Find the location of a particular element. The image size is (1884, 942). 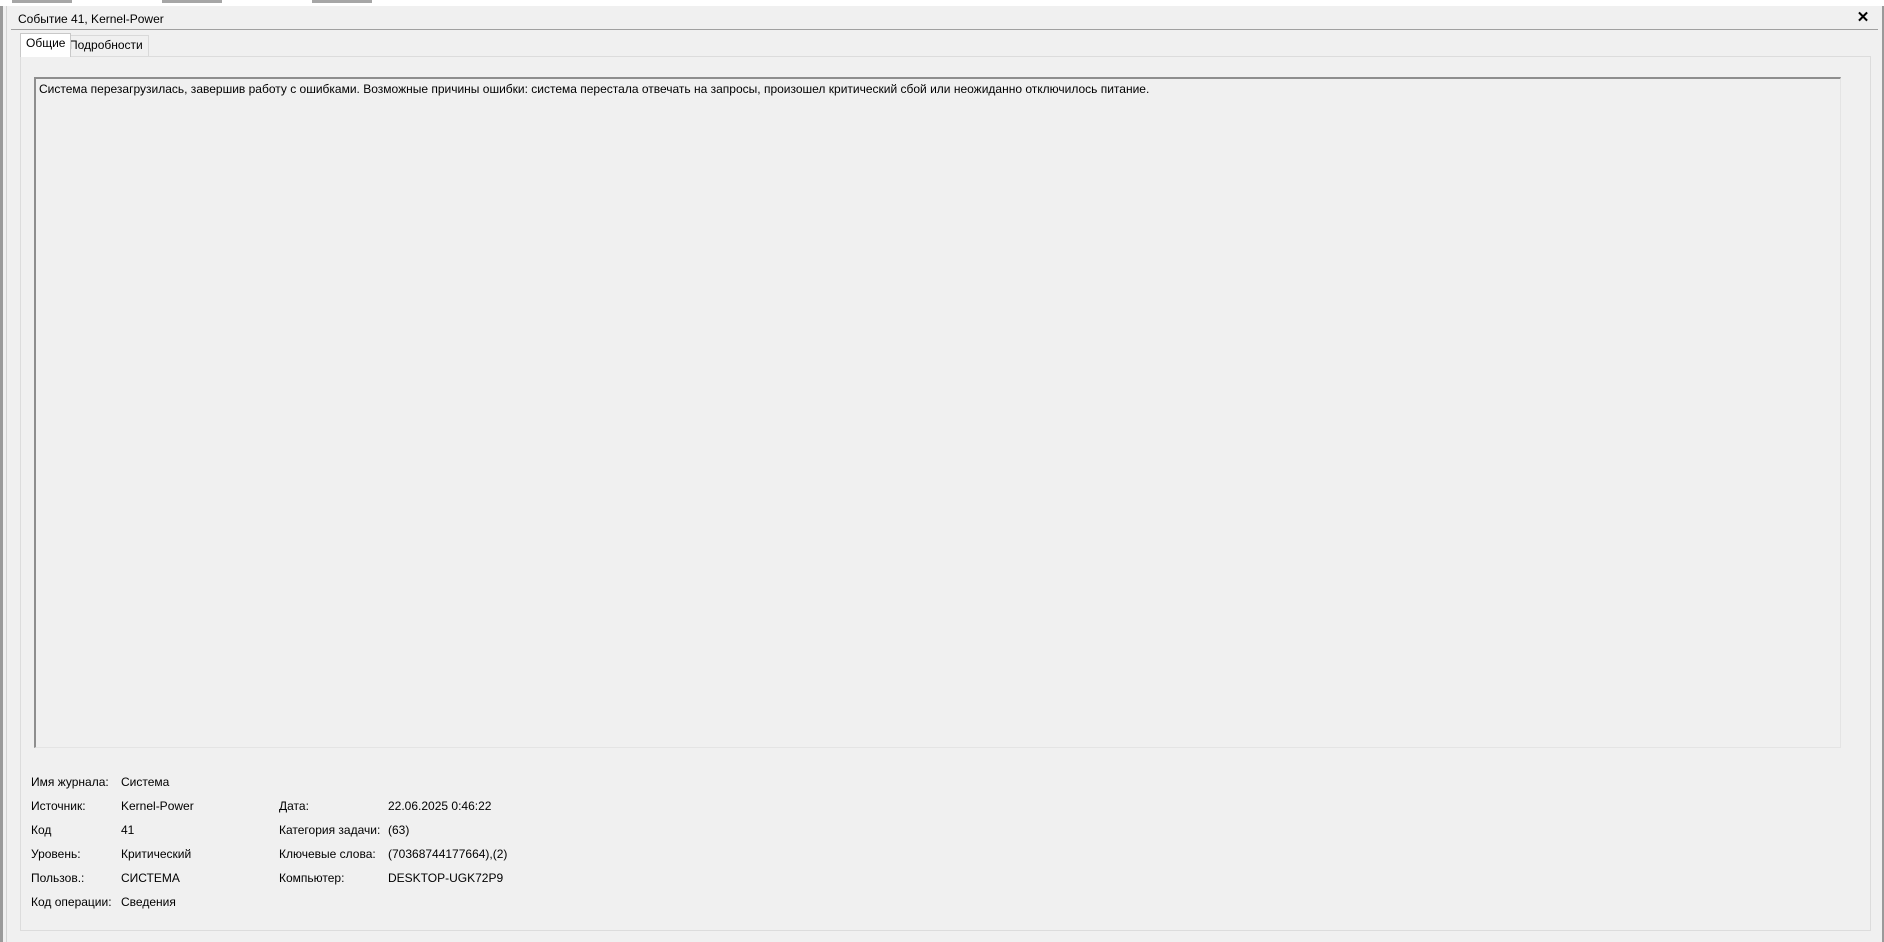

level-label: Уровень: is located at coordinates (56, 854).